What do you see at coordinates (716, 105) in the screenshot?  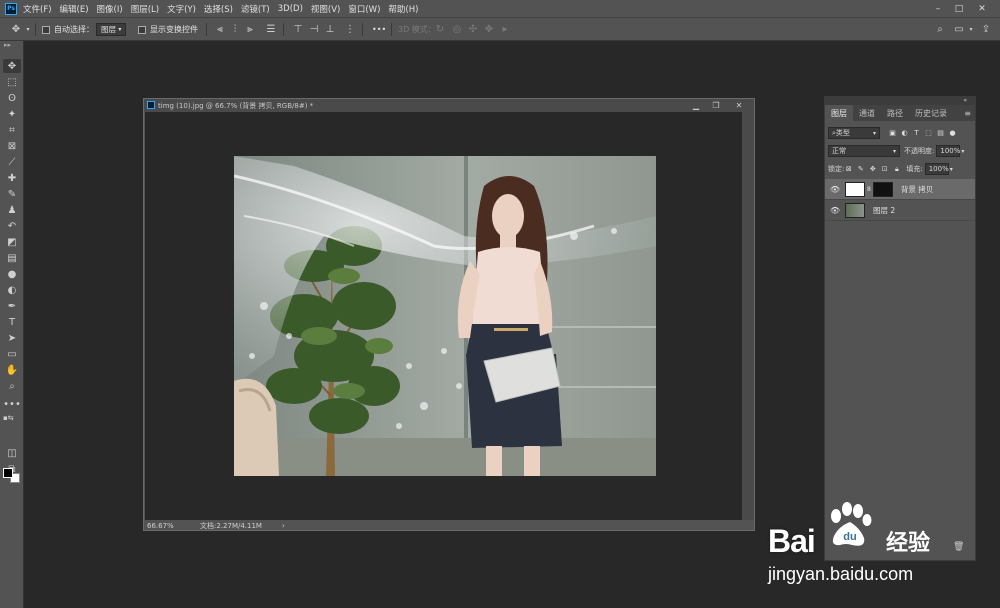 I see `doc-restore-button: ❐` at bounding box center [716, 105].